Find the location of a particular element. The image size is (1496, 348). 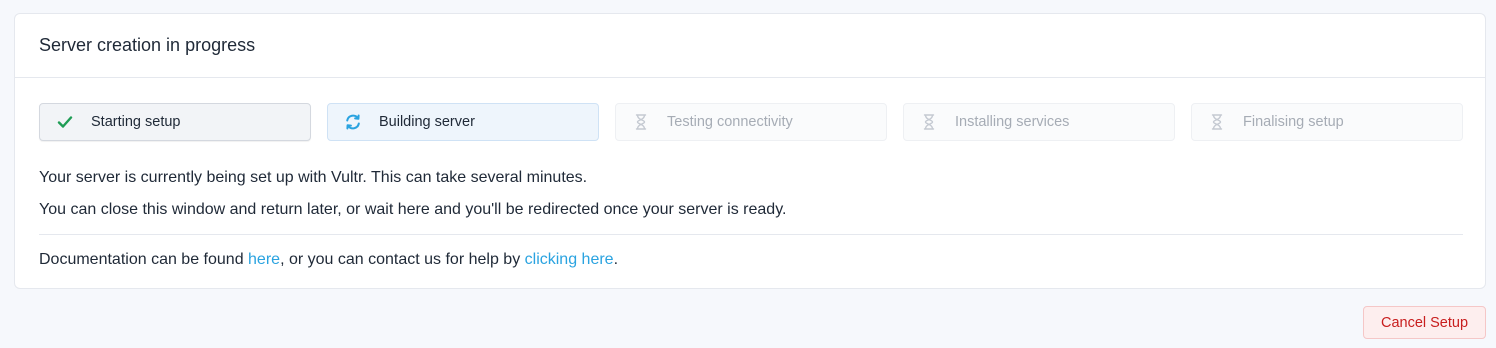

step-starting-setup: Starting setup is located at coordinates (175, 122).